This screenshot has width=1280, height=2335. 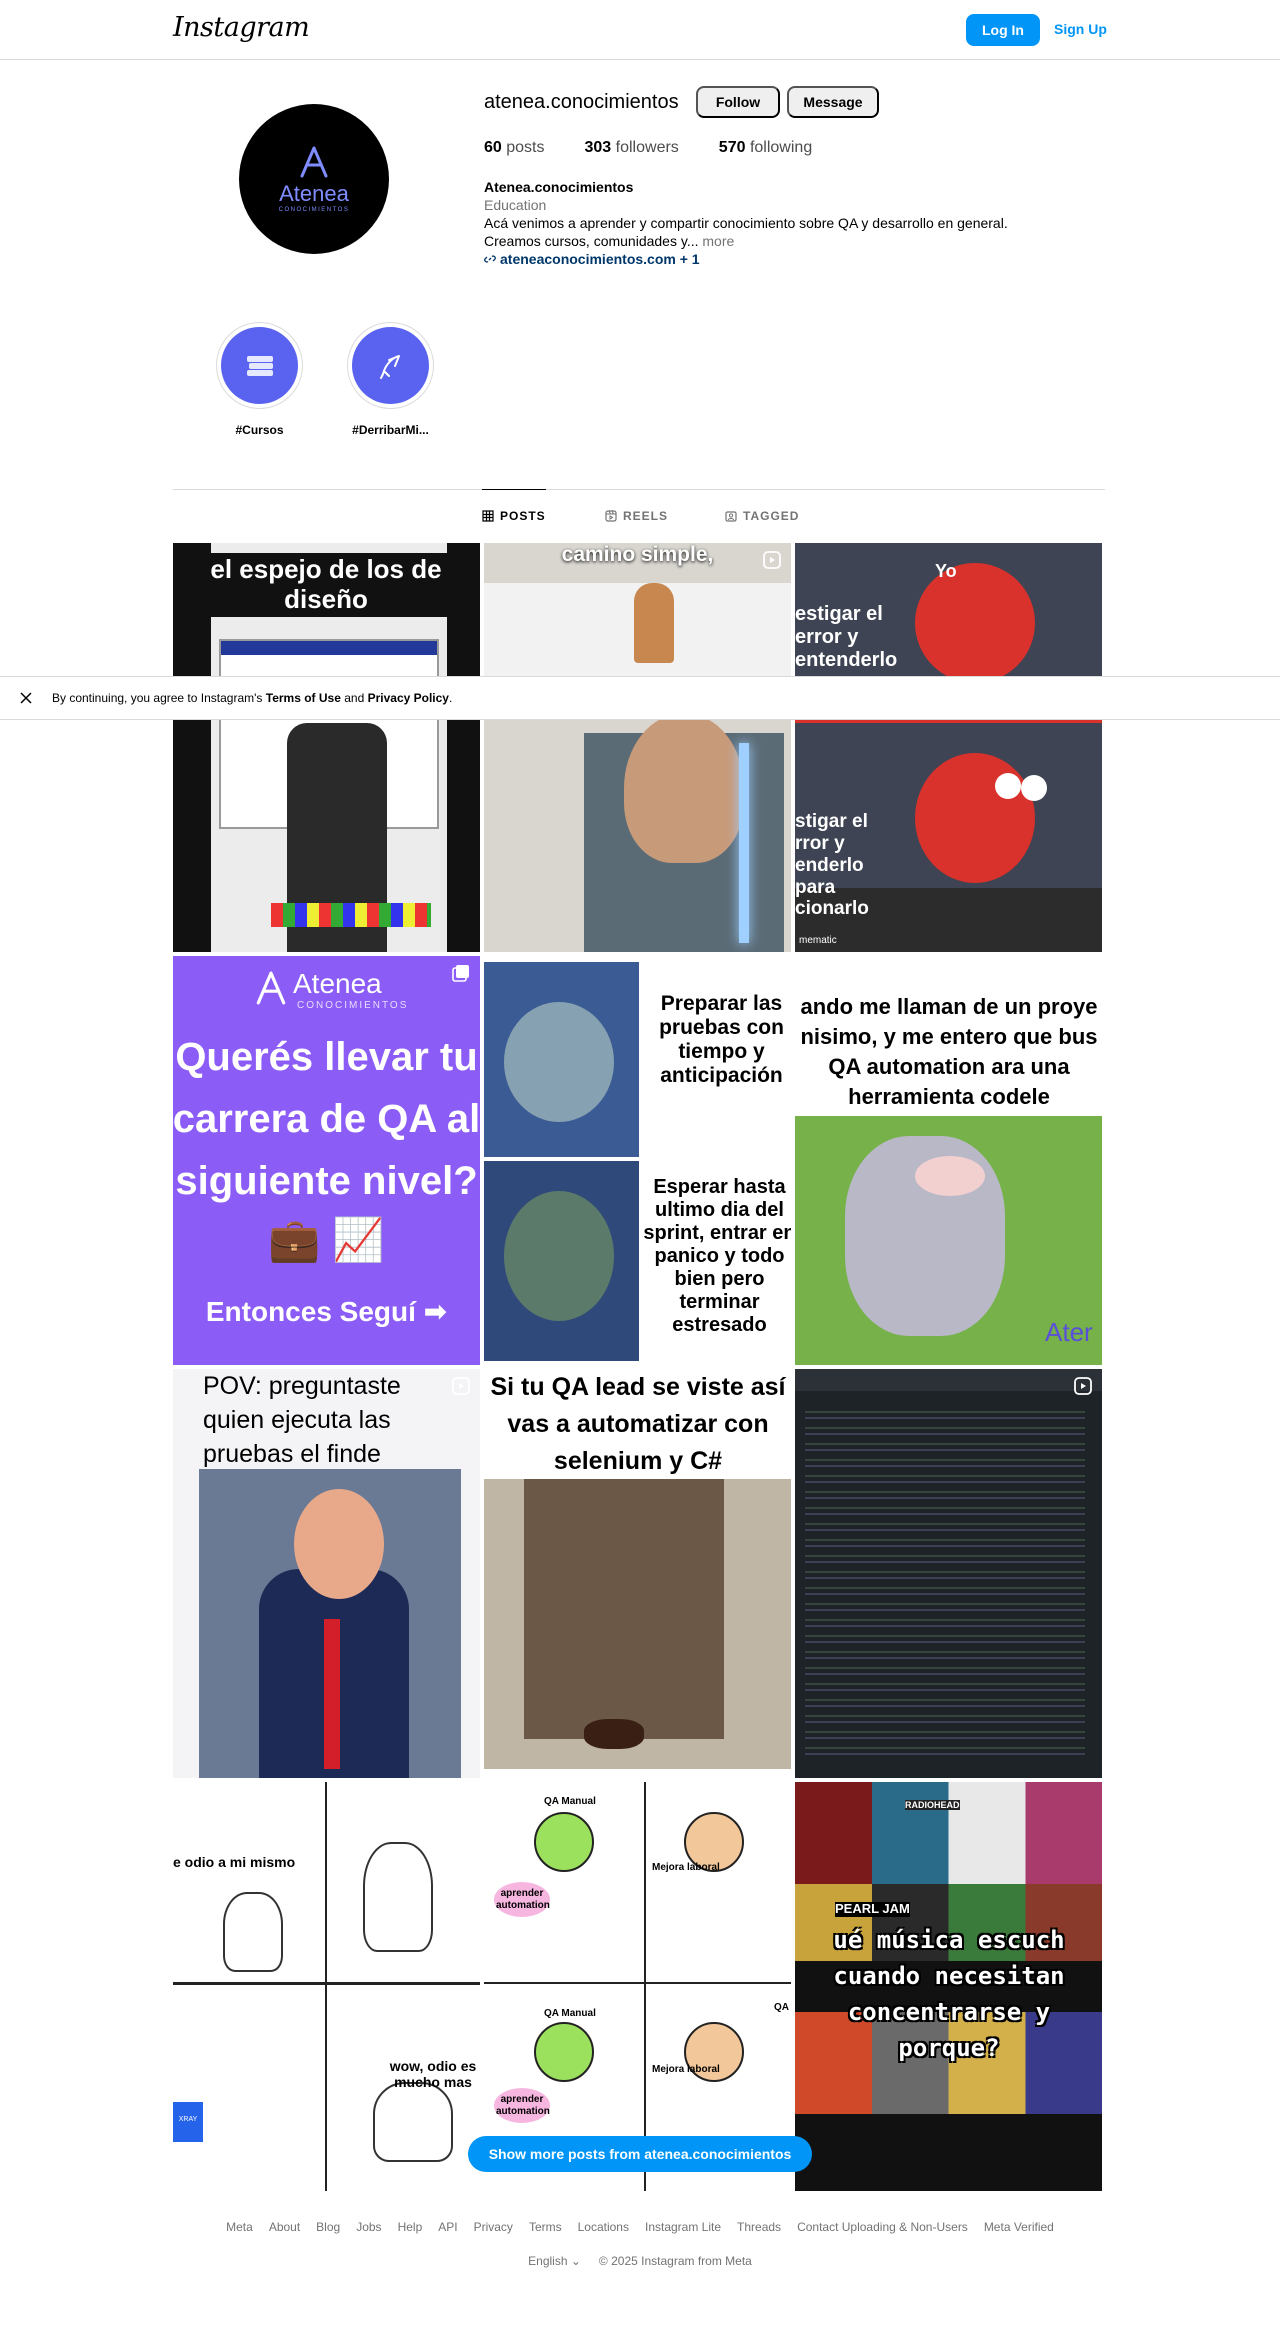 What do you see at coordinates (744, 843) in the screenshot?
I see `neon-light` at bounding box center [744, 843].